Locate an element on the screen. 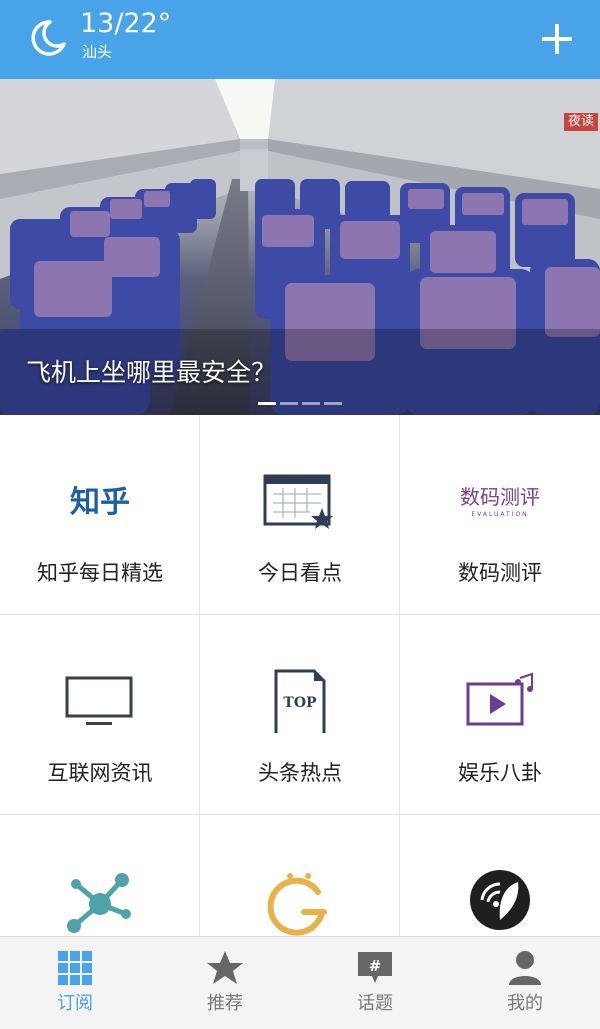 The height and width of the screenshot is (1029, 600). grid-item-internet-news: 互联网资讯 is located at coordinates (100, 715).